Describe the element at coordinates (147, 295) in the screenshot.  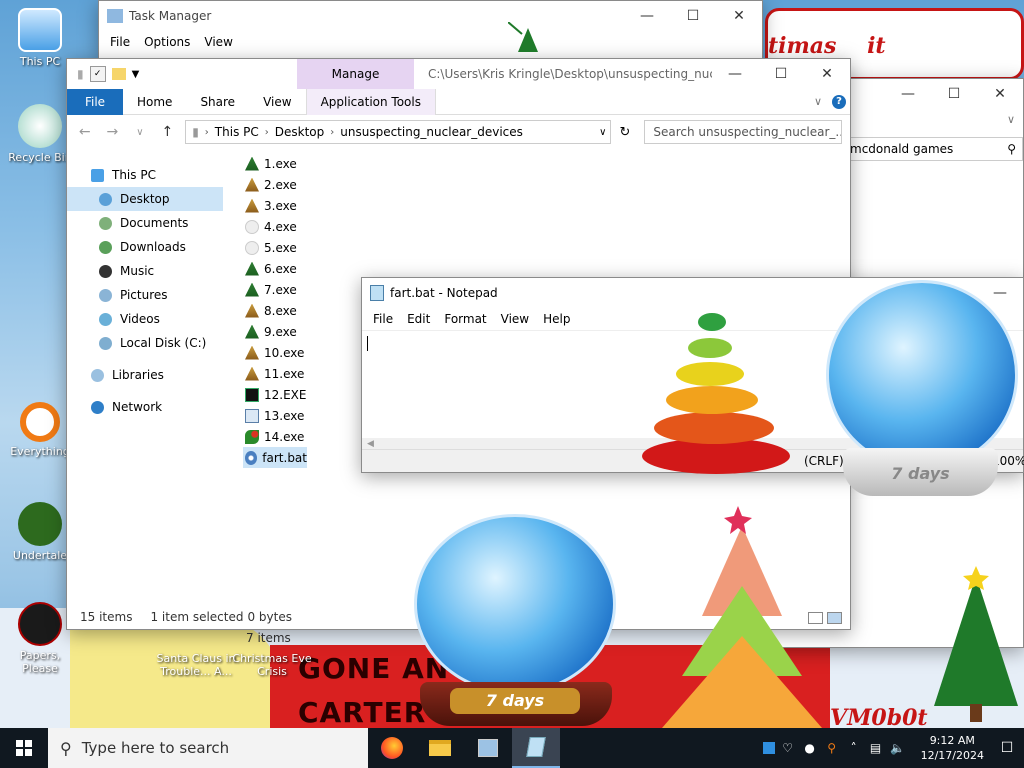
I see `nav-pictures: Pictures` at that location.